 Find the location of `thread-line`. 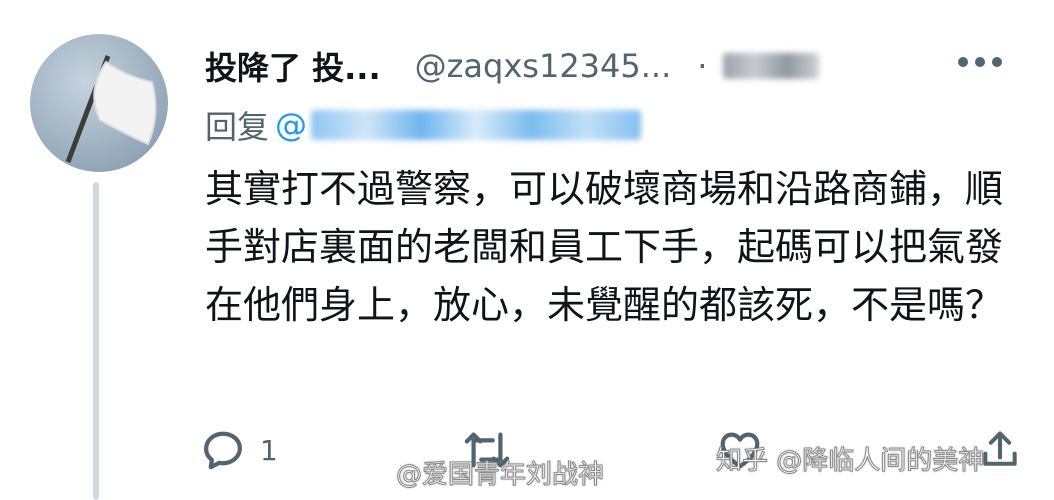

thread-line is located at coordinates (96, 341).